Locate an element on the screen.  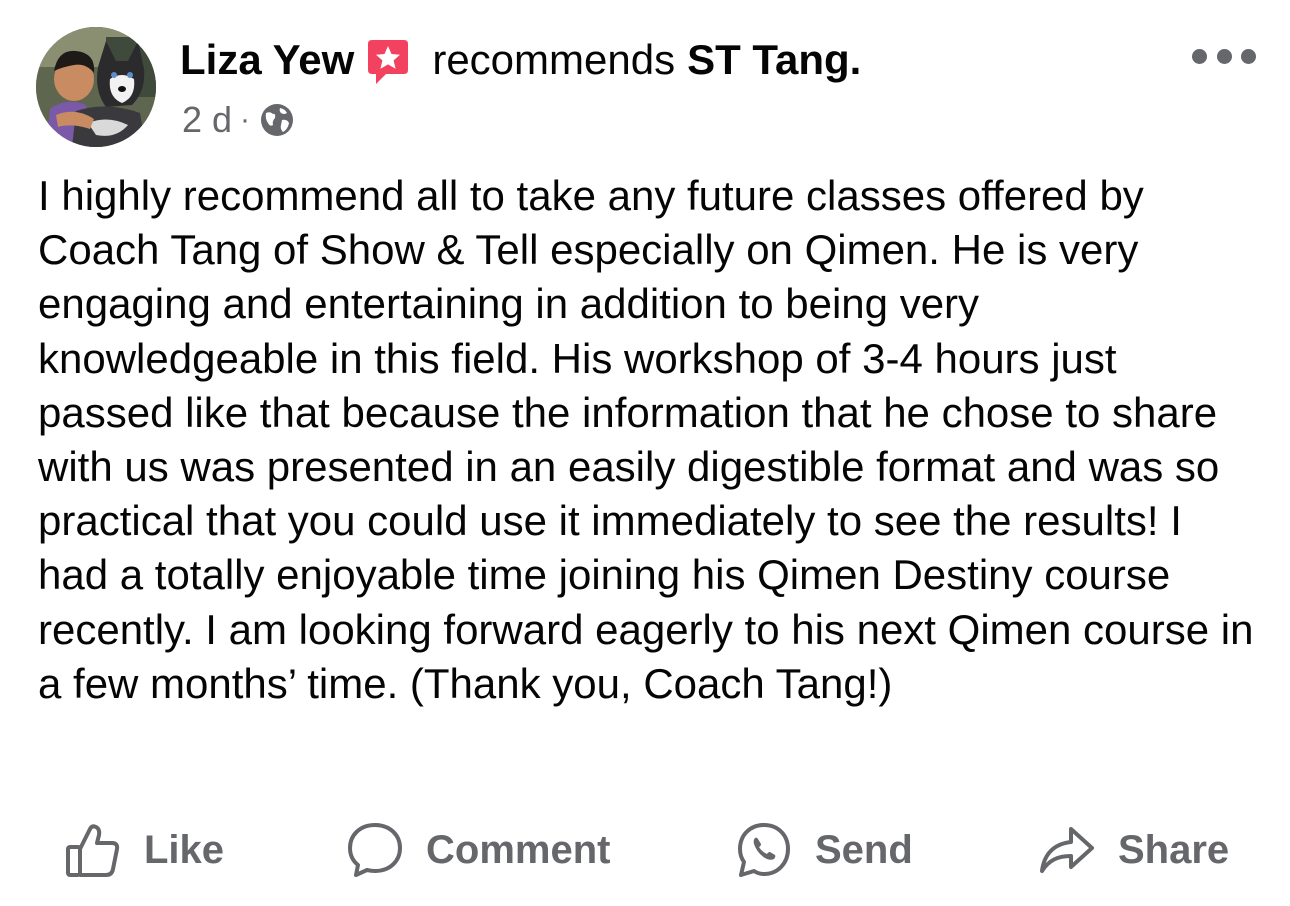
post-action-bar: Like Comment Send Share is located at coordinates (645, 850).